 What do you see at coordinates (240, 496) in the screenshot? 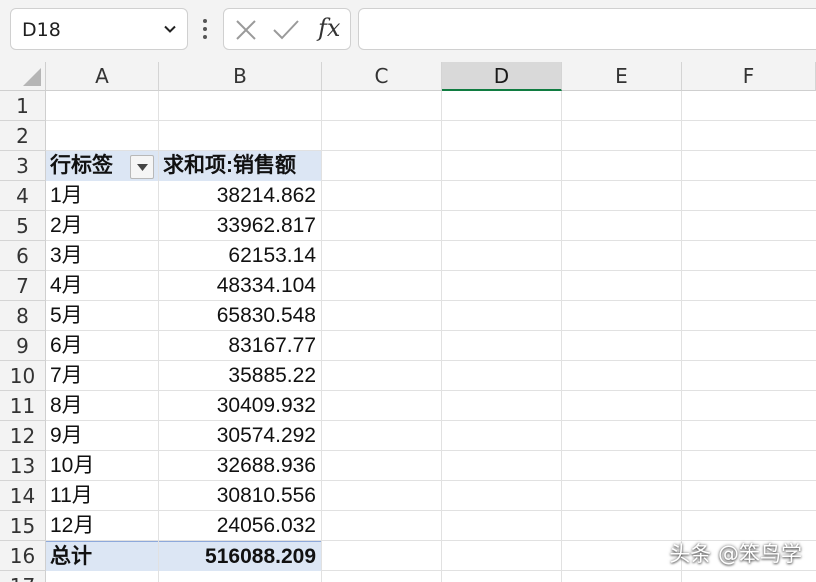
I see `pivot-row-value: 30810.556` at bounding box center [240, 496].